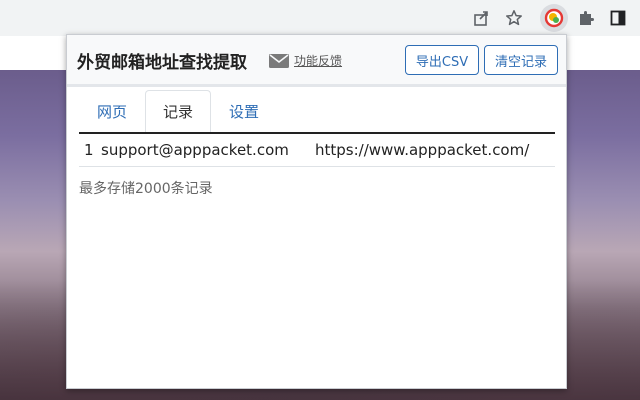 Image resolution: width=640 pixels, height=400 pixels. What do you see at coordinates (618, 18) in the screenshot?
I see `sidebar-icon` at bounding box center [618, 18].